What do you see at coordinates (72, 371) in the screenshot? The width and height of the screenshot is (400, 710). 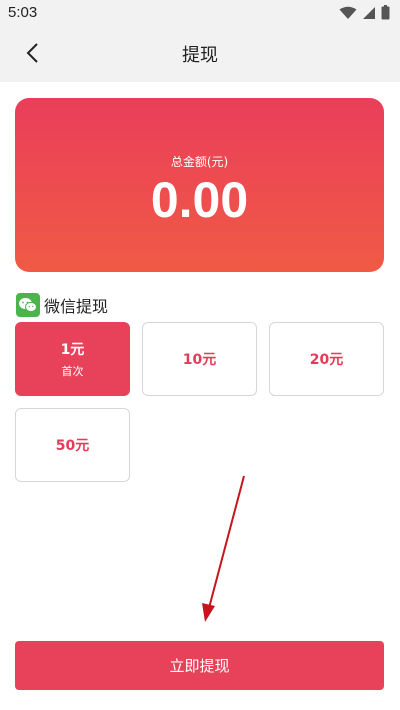 I see `first-time-tag: 首次` at bounding box center [72, 371].